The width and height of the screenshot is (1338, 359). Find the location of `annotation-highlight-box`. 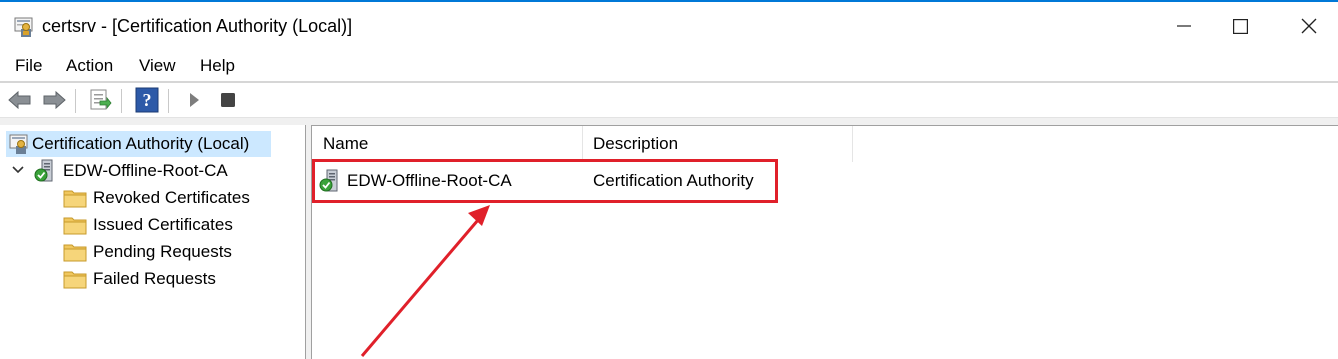

annotation-highlight-box is located at coordinates (545, 181).